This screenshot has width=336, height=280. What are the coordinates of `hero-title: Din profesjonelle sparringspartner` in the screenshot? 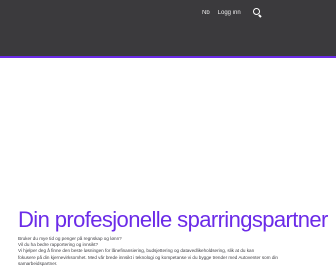 It's located at (173, 219).